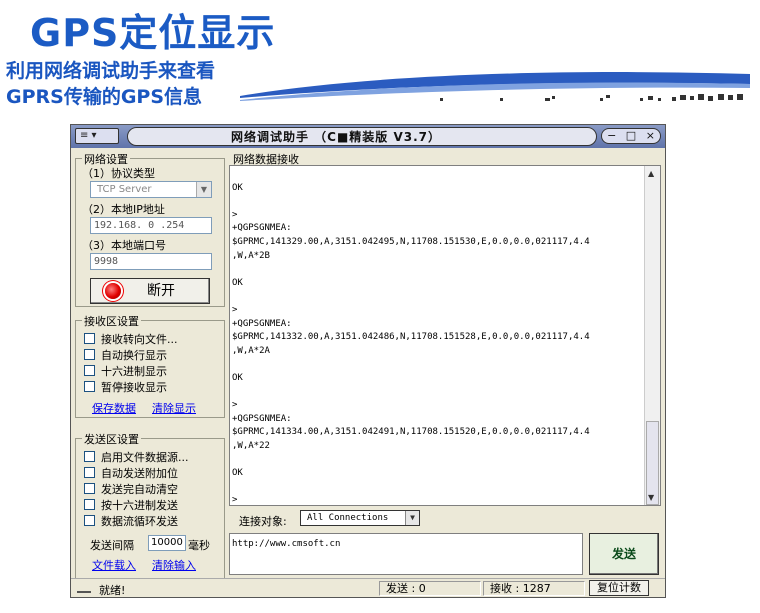  I want to click on local-port-label: （3）本地端口号, so click(124, 245).